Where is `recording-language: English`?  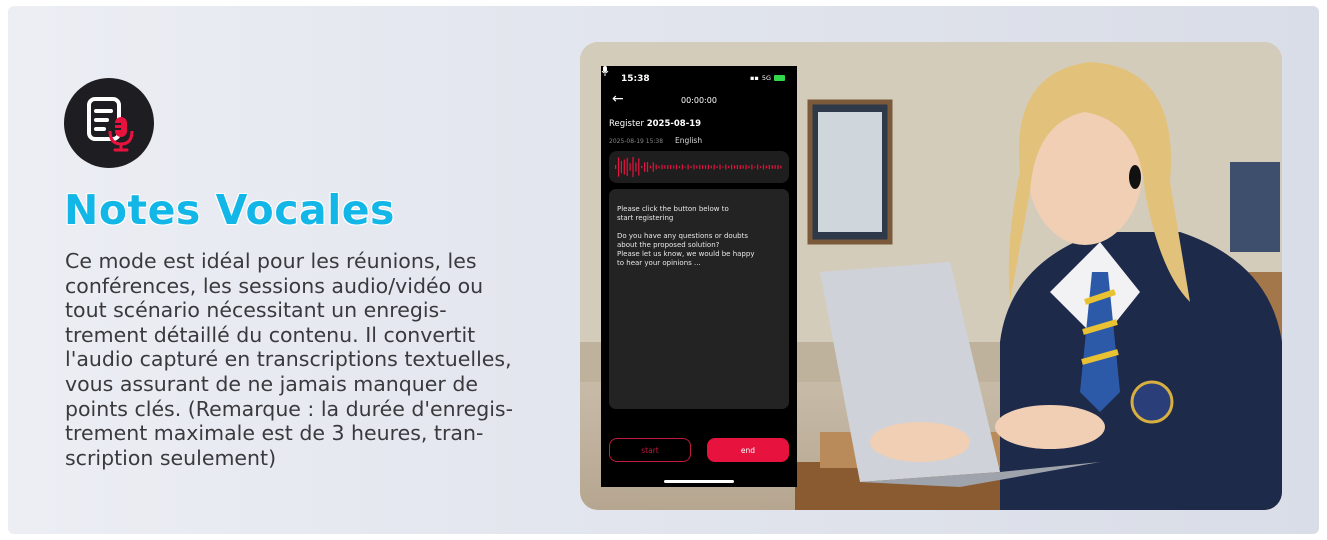 recording-language: English is located at coordinates (689, 140).